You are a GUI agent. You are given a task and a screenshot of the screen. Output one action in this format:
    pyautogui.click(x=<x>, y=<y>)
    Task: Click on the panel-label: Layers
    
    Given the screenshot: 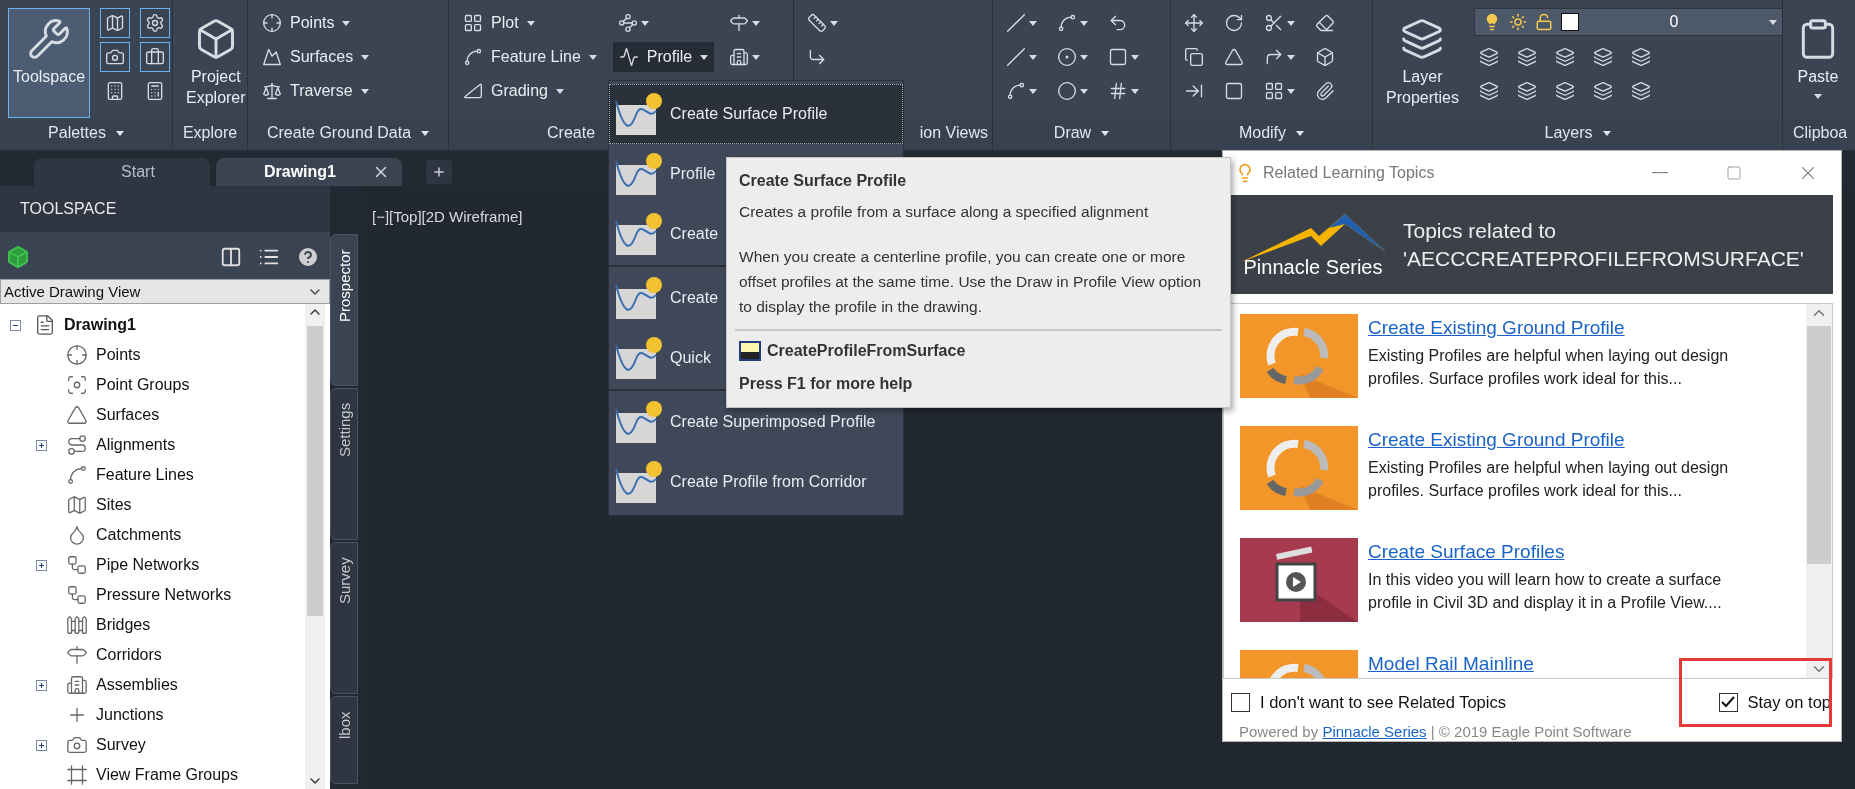 What is the action you would take?
    pyautogui.click(x=1568, y=133)
    